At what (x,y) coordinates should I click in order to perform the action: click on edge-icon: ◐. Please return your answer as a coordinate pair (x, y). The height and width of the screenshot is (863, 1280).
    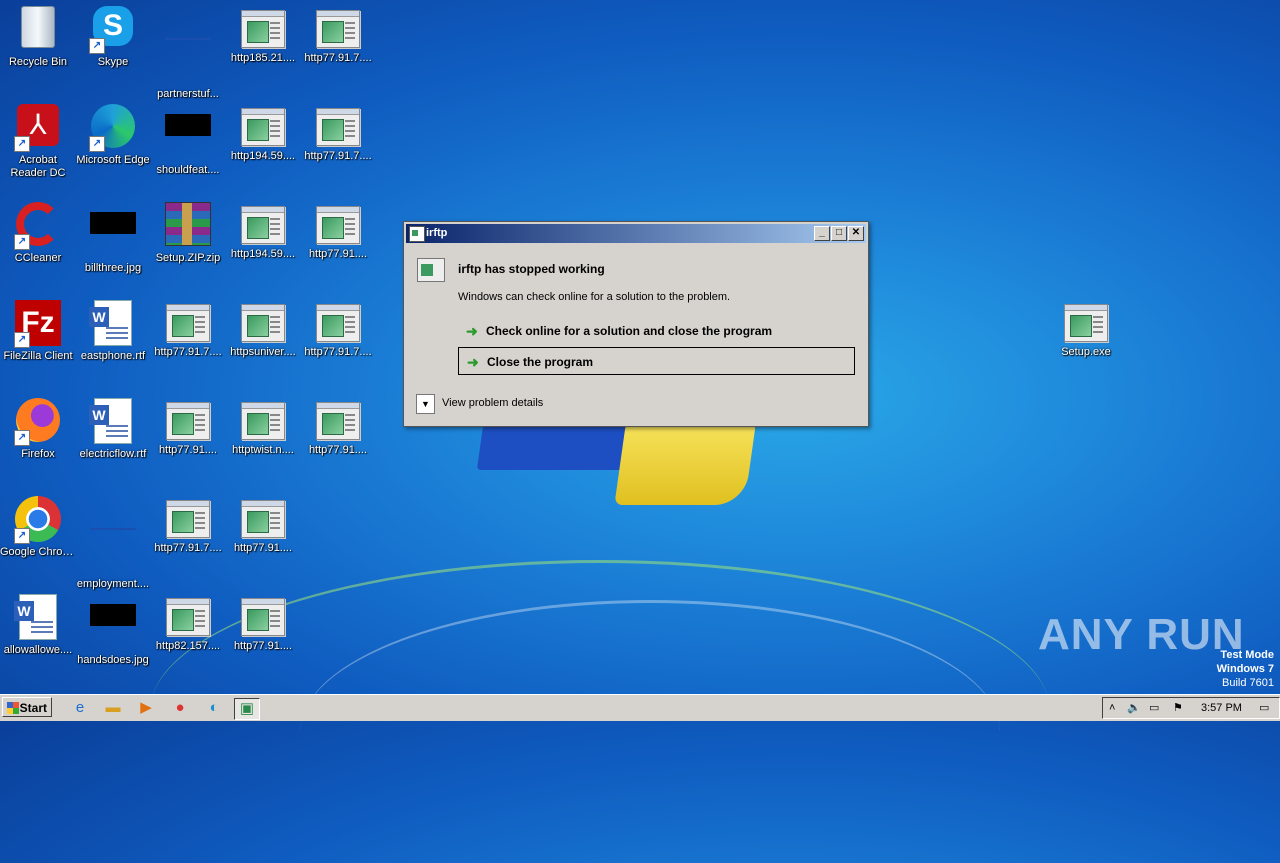
    Looking at the image, I should click on (214, 708).